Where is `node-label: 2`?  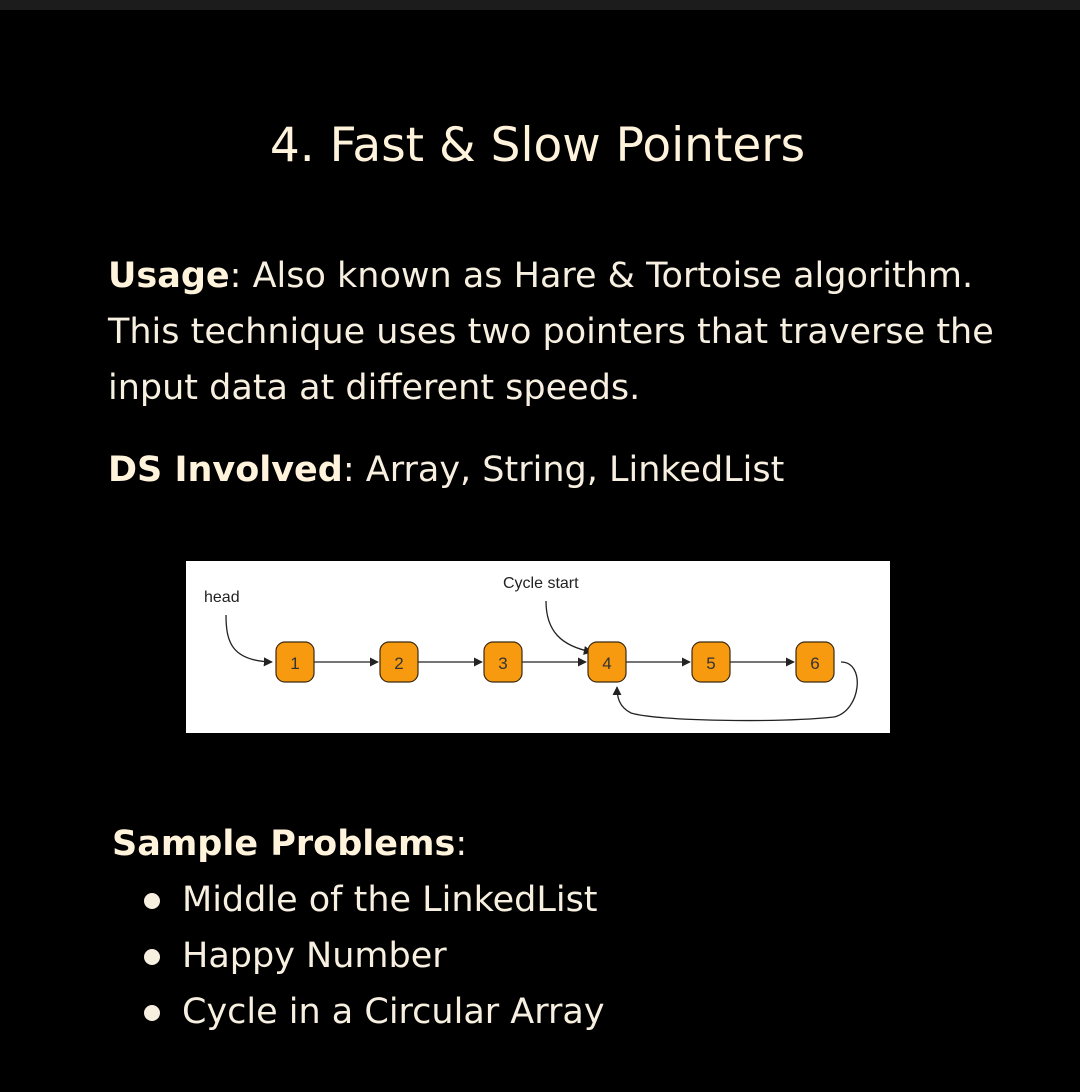 node-label: 2 is located at coordinates (398, 663).